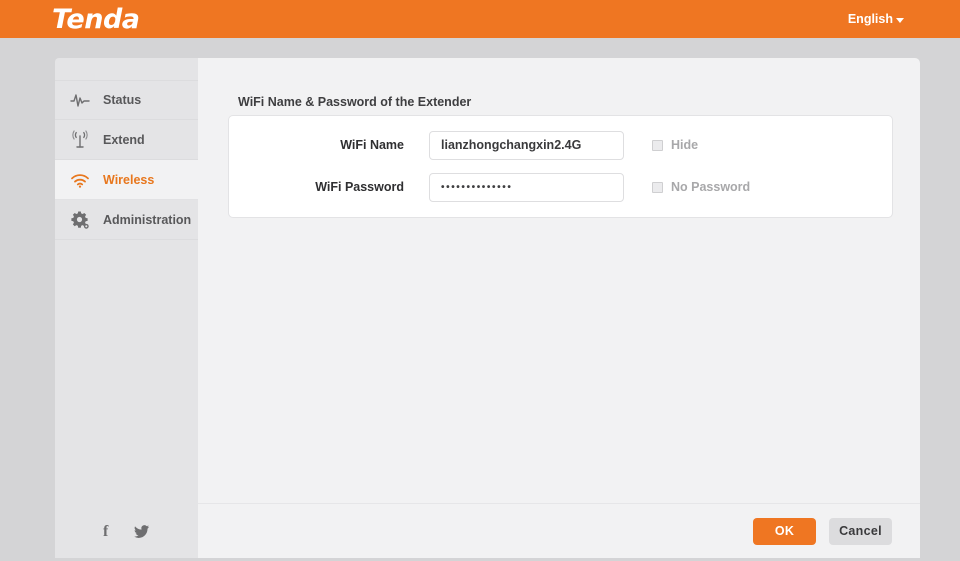 The height and width of the screenshot is (561, 960). What do you see at coordinates (900, 20) in the screenshot?
I see `chevron-down-icon` at bounding box center [900, 20].